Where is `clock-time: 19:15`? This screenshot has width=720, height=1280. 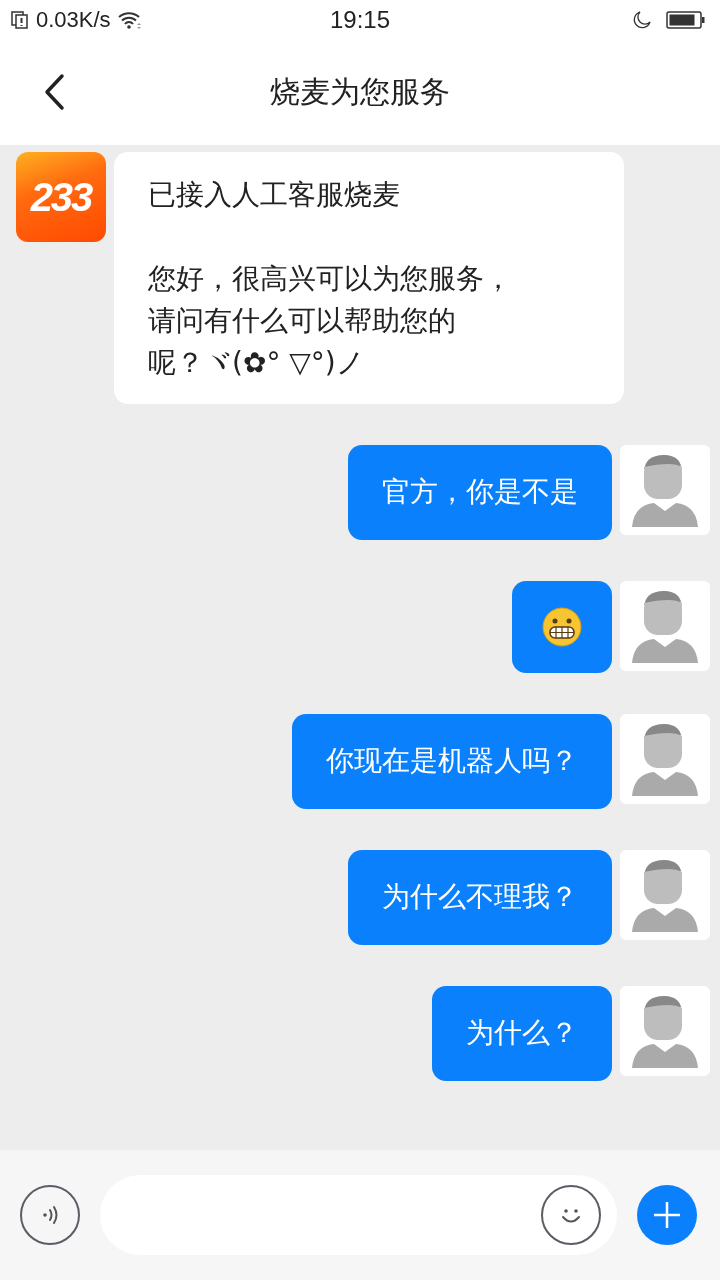
clock-time: 19:15 is located at coordinates (360, 20).